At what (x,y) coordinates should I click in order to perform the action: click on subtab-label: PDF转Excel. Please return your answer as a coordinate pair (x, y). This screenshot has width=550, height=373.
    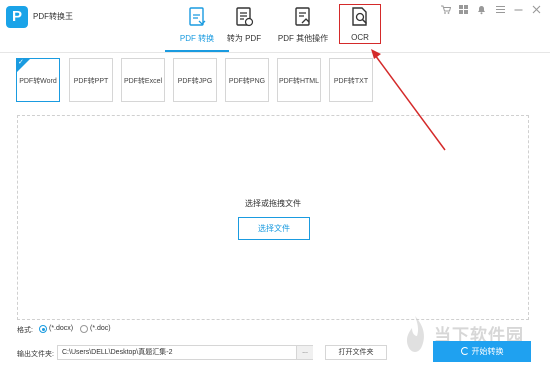
    Looking at the image, I should click on (143, 81).